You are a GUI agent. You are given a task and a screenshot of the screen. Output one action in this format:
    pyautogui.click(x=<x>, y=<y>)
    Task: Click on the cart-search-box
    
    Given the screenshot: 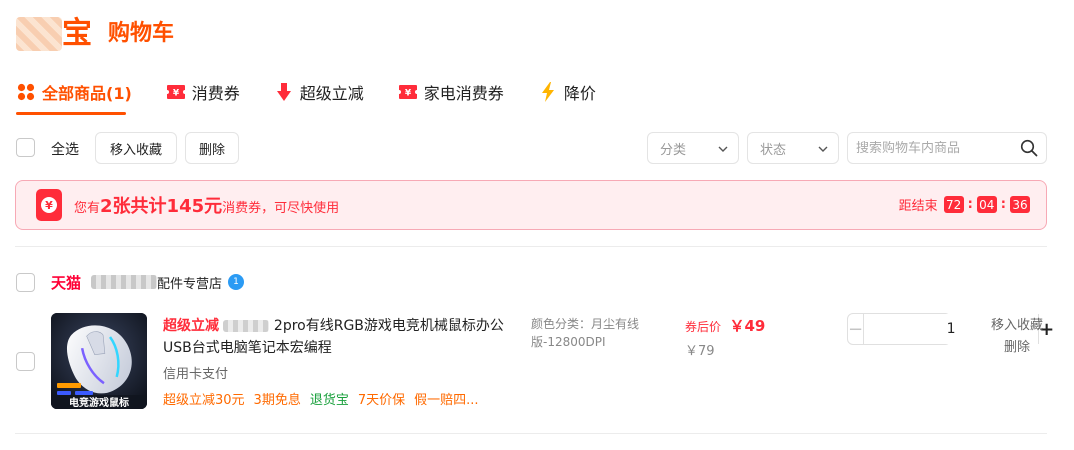 What is the action you would take?
    pyautogui.click(x=947, y=148)
    